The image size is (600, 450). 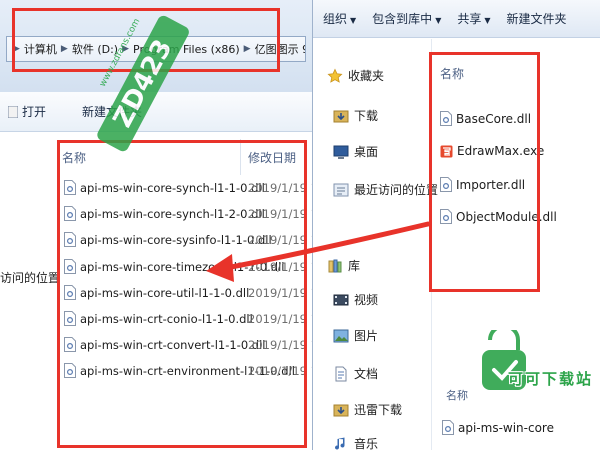 I want to click on desktop-icon, so click(x=341, y=152).